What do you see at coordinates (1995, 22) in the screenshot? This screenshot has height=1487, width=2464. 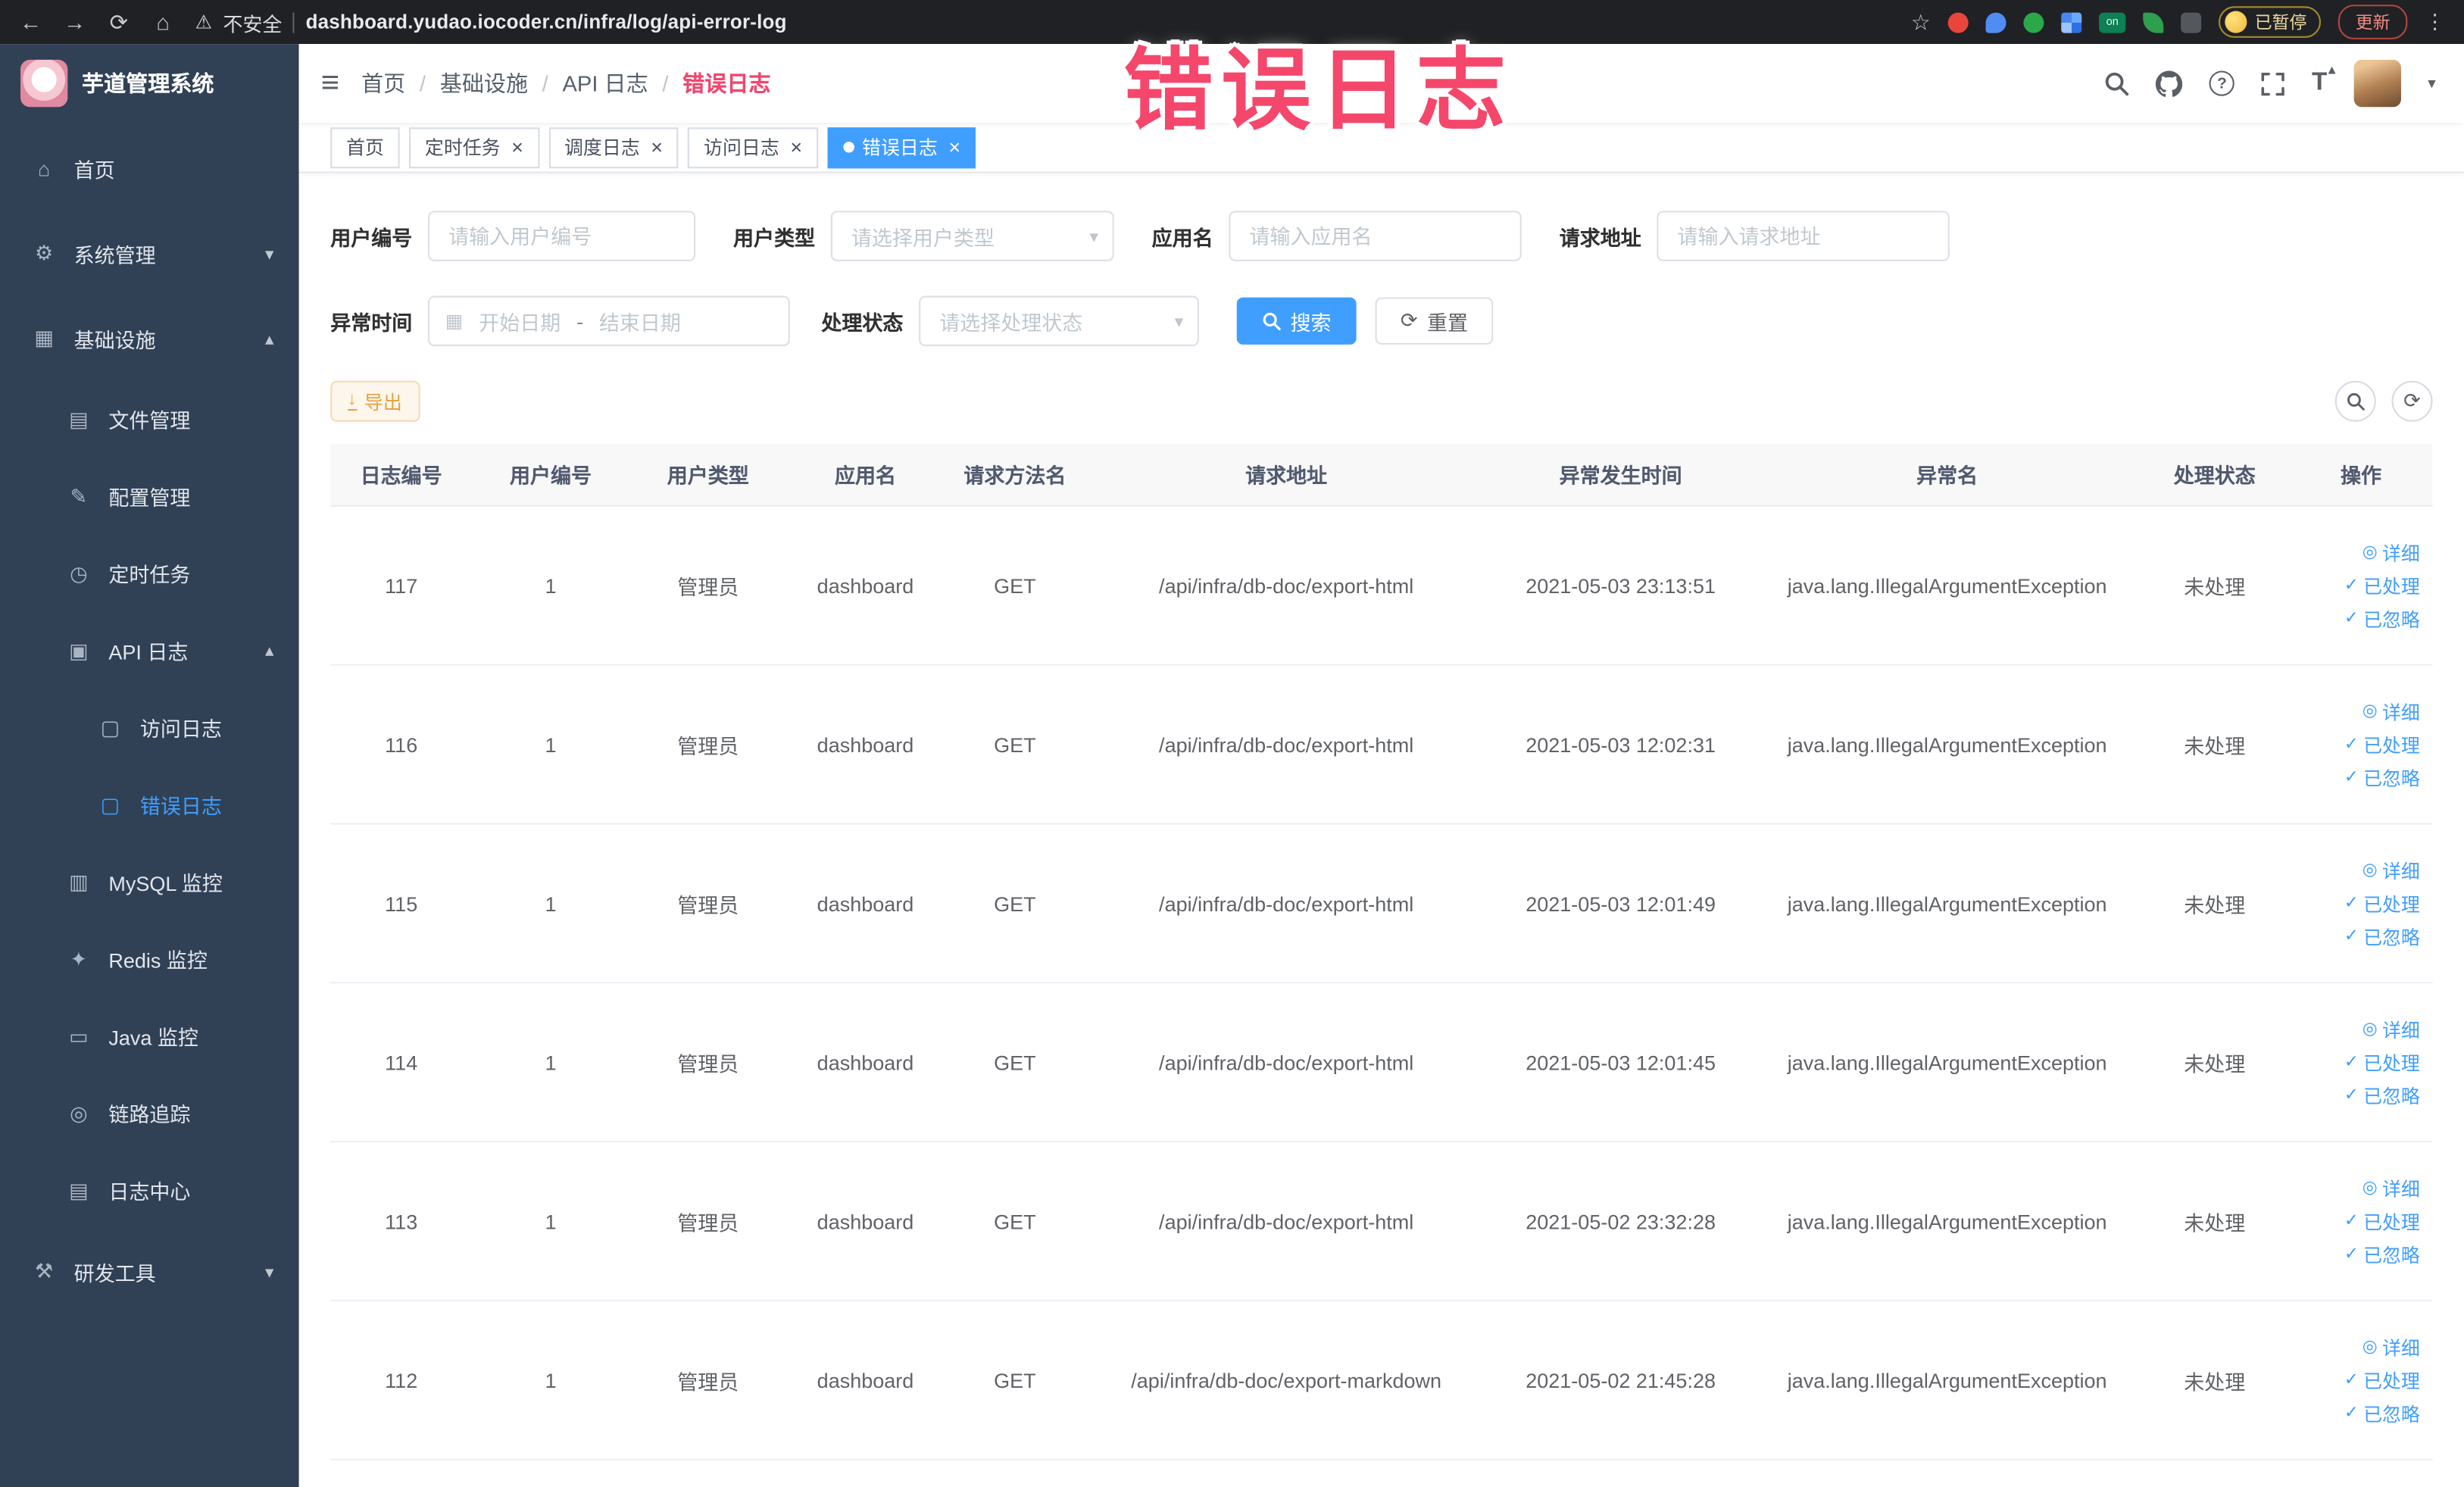 I see `extension-drop-icon` at bounding box center [1995, 22].